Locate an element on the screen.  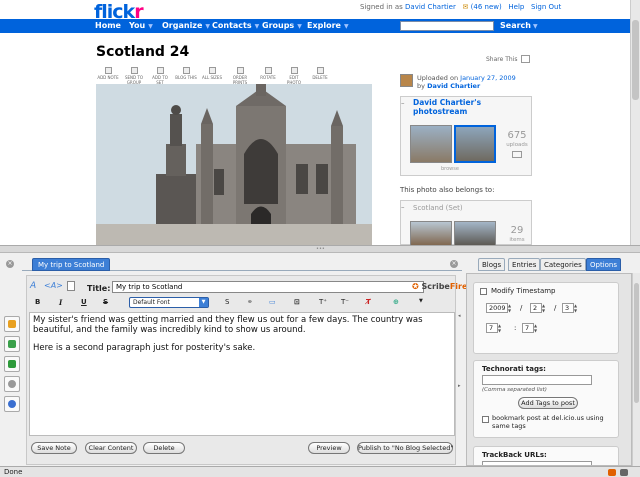
day-input: 3 is located at coordinates (568, 308).